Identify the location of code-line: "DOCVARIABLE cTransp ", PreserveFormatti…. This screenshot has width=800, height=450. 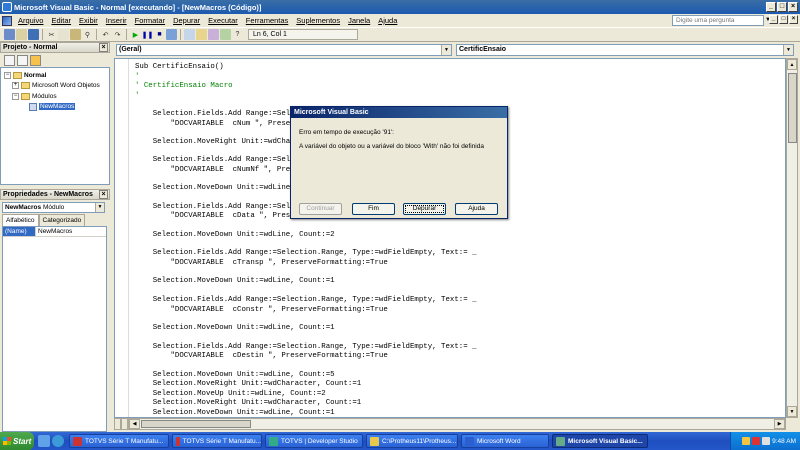
(261, 263).